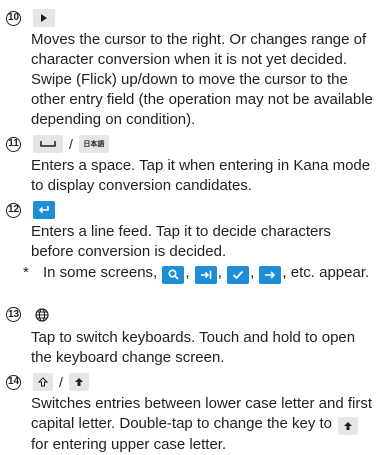  What do you see at coordinates (13, 314) in the screenshot?
I see `item-number-13: 13` at bounding box center [13, 314].